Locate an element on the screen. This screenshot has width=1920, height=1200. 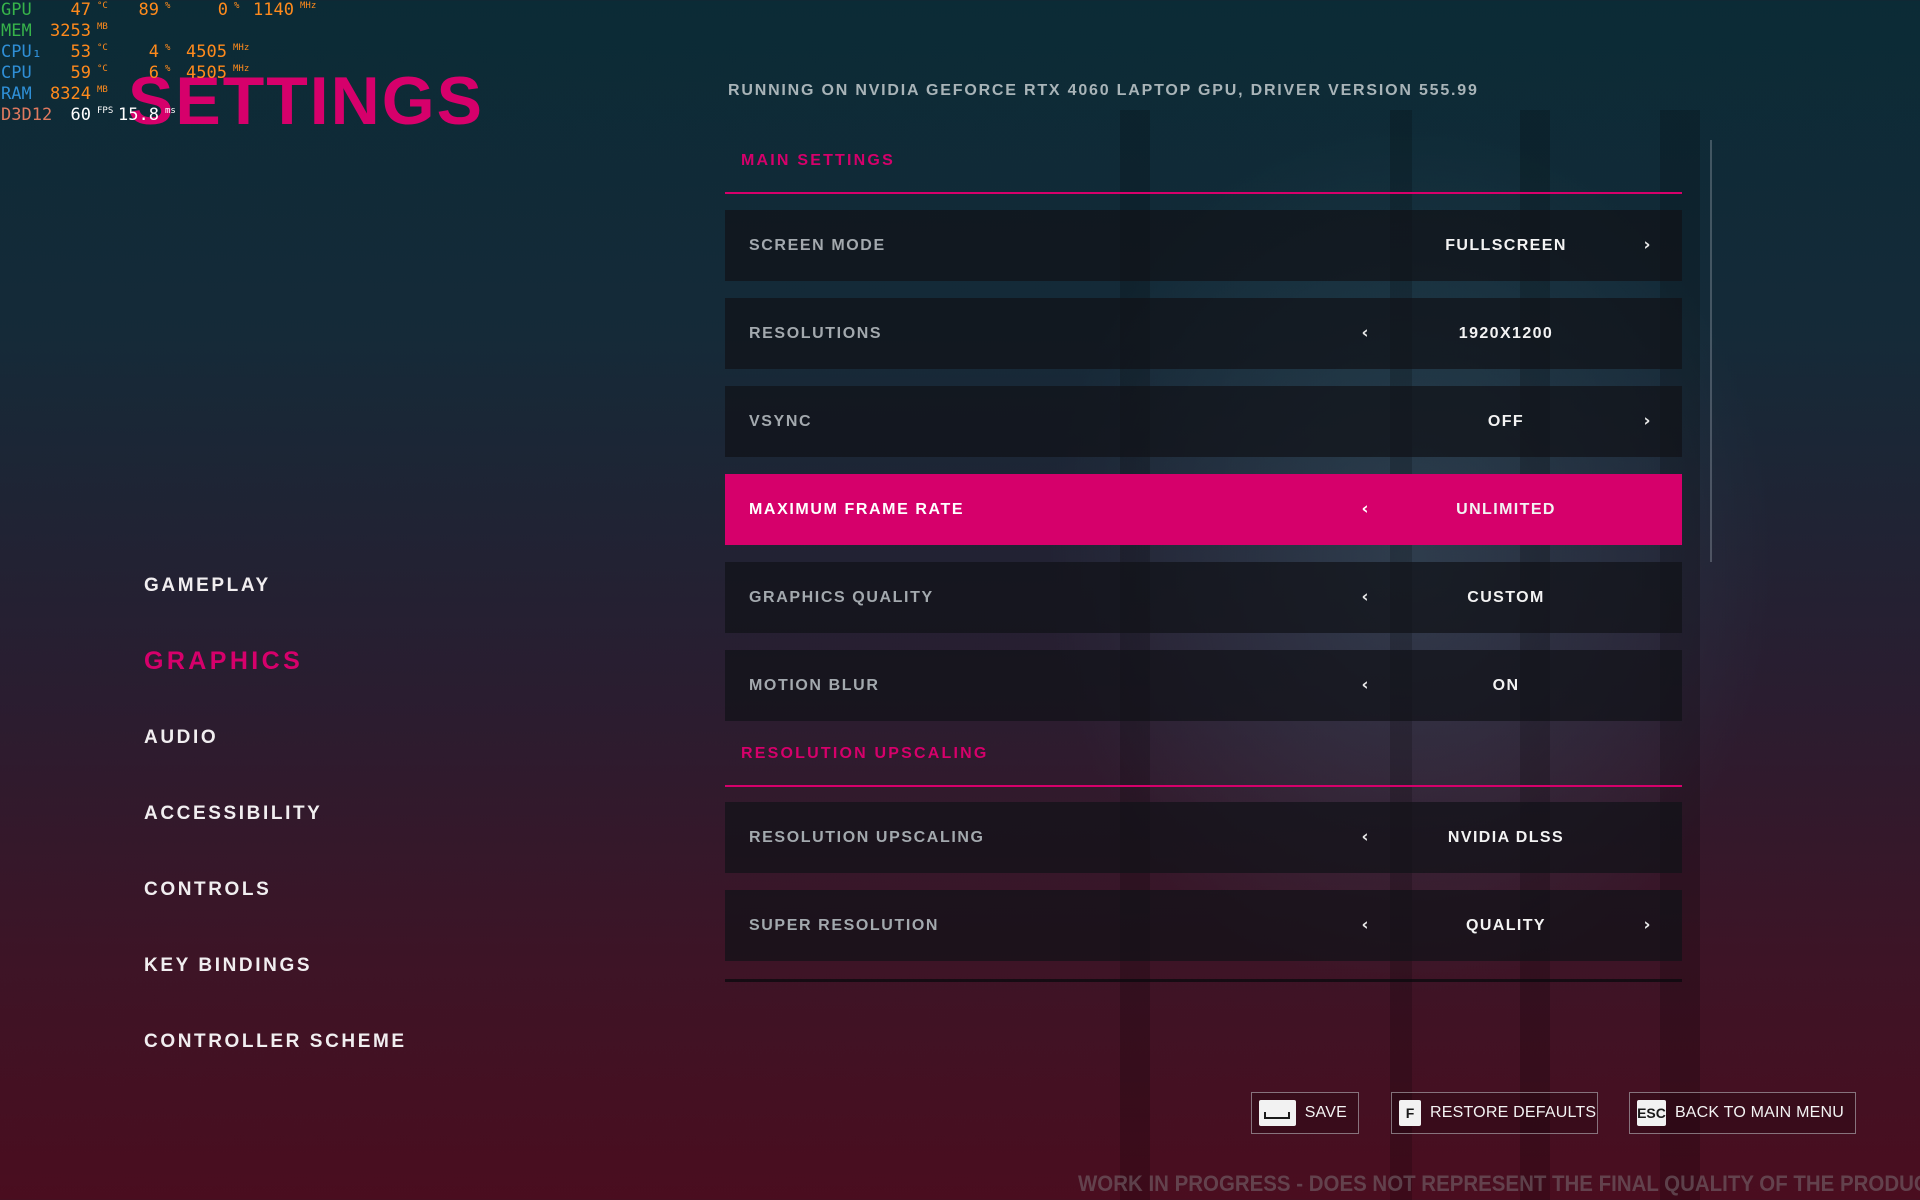
nav-item-controller-scheme: CONTROLLER SCHEME is located at coordinates (275, 1042).